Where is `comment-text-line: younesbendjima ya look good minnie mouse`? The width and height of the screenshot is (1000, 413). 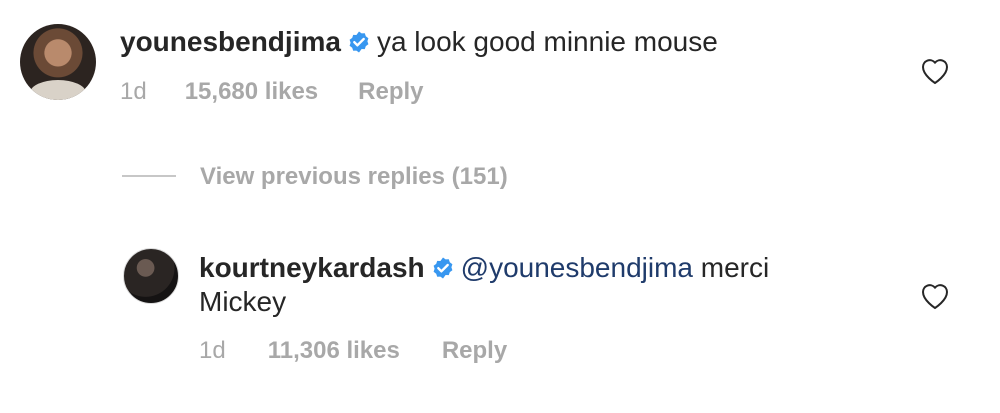 comment-text-line: younesbendjima ya look good minnie mouse is located at coordinates (419, 42).